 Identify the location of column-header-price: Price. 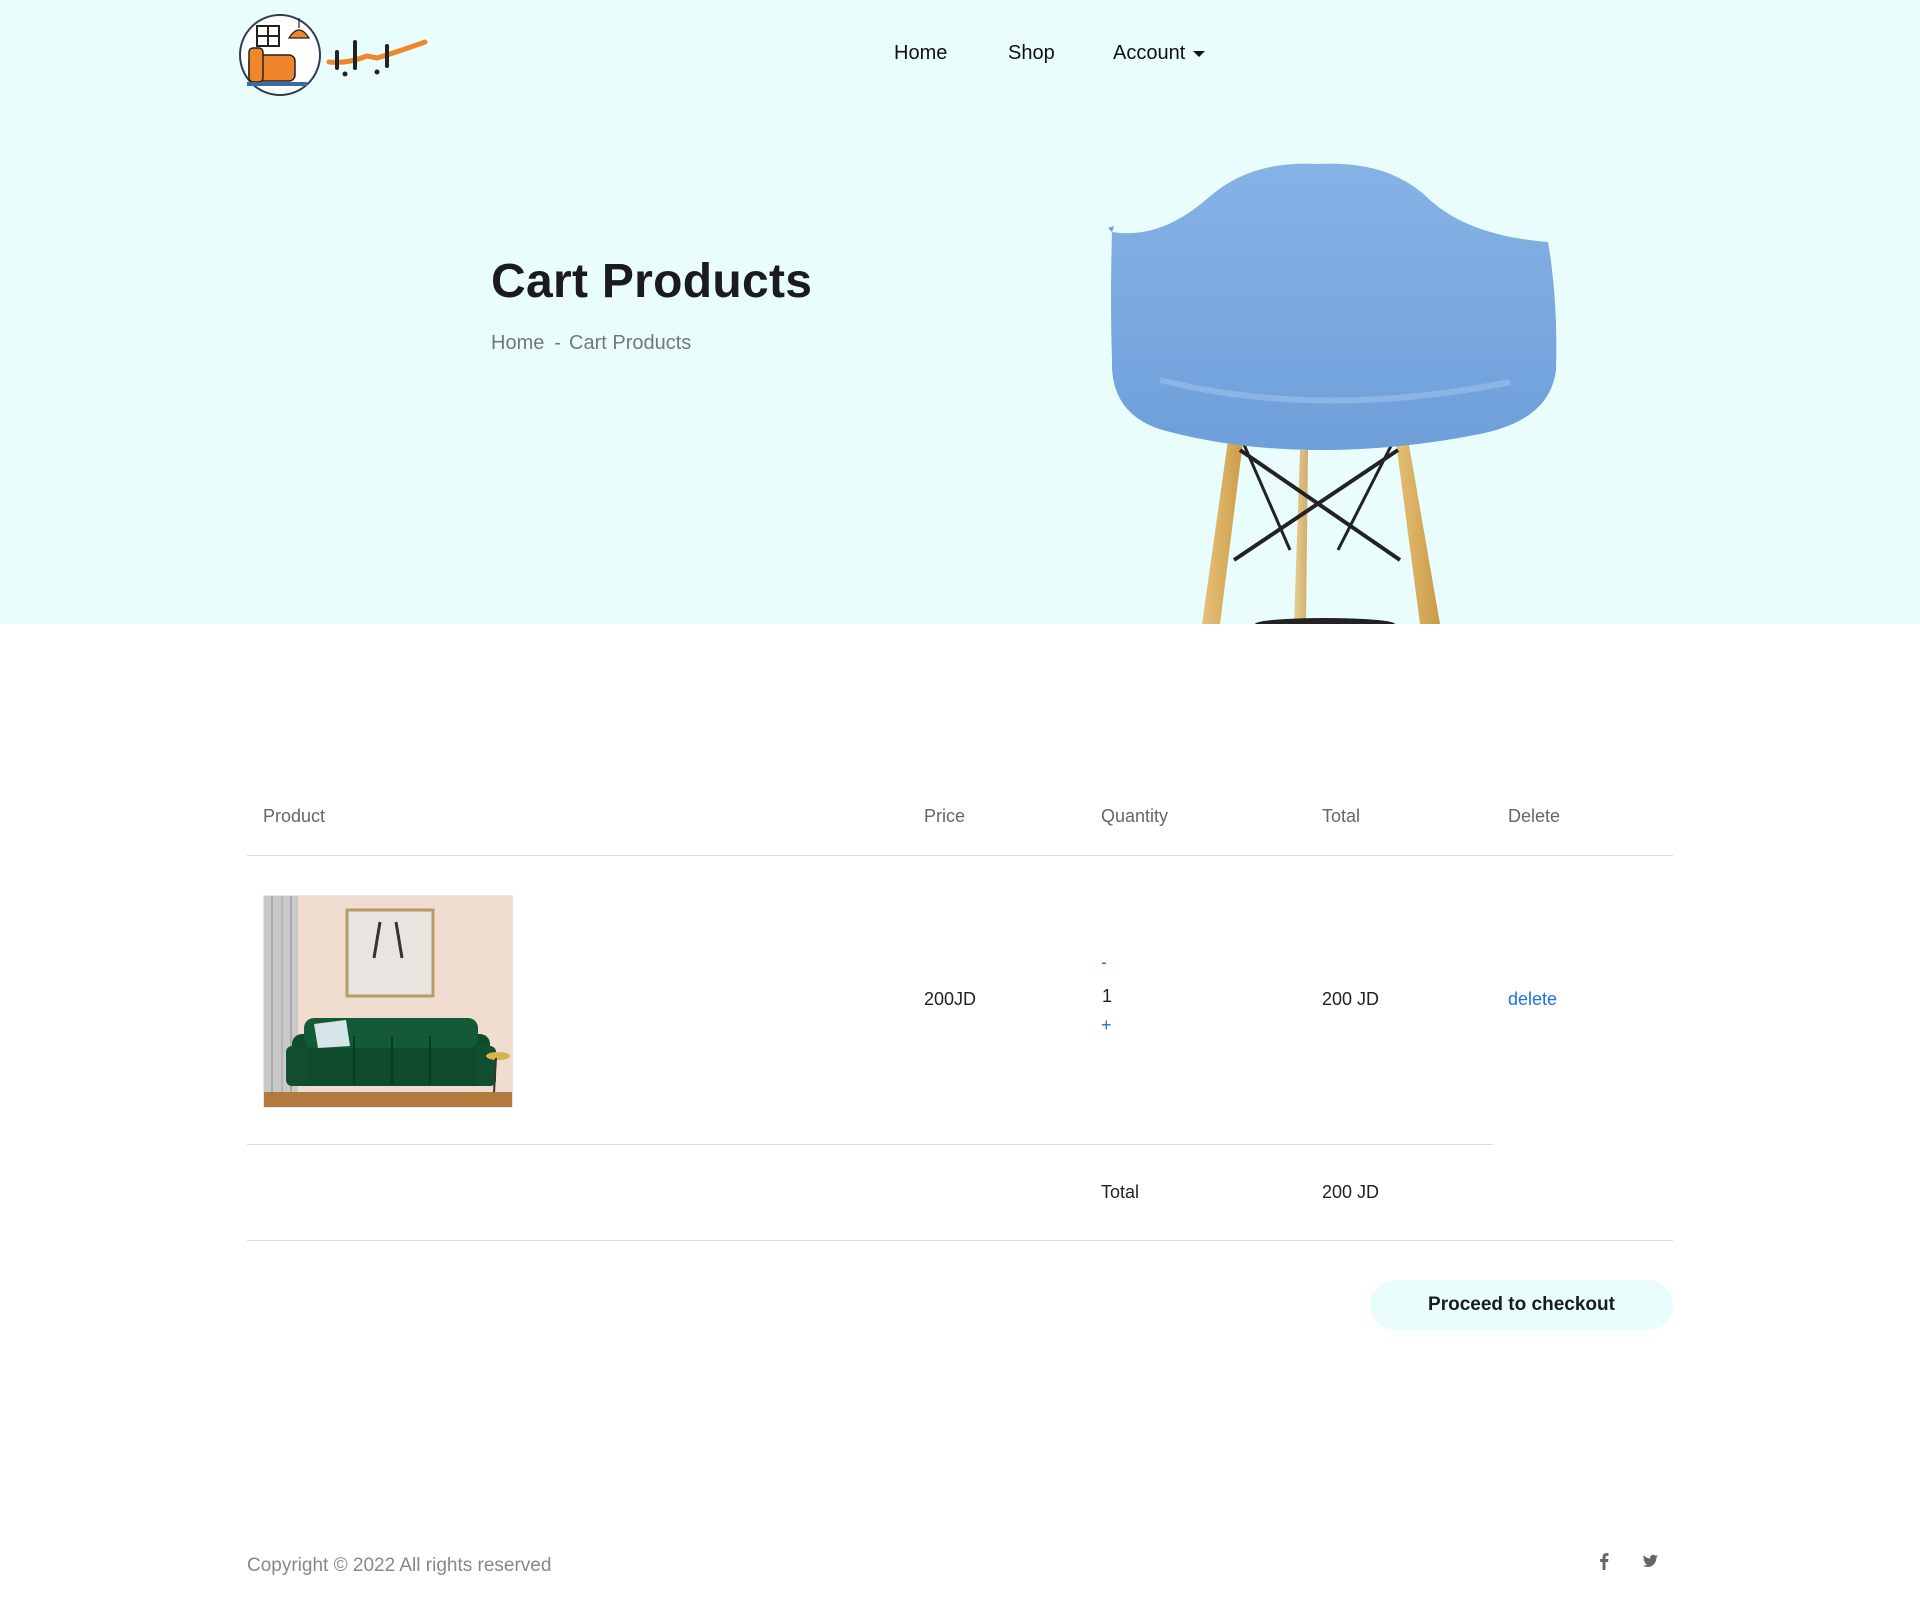
(945, 816).